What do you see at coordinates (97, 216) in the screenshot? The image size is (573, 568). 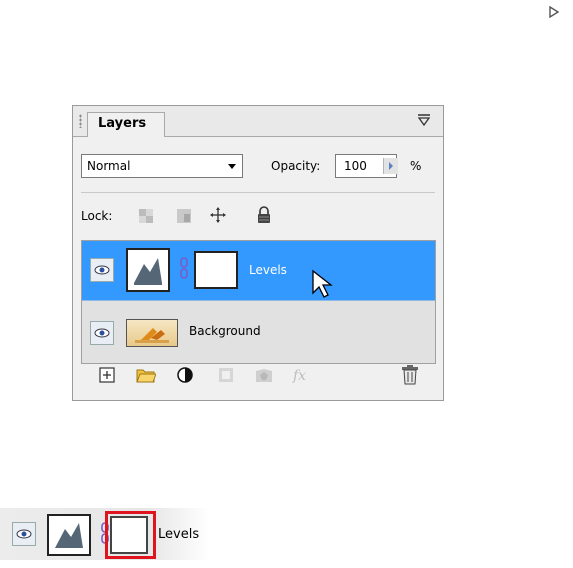 I see `lock-label: Lock:` at bounding box center [97, 216].